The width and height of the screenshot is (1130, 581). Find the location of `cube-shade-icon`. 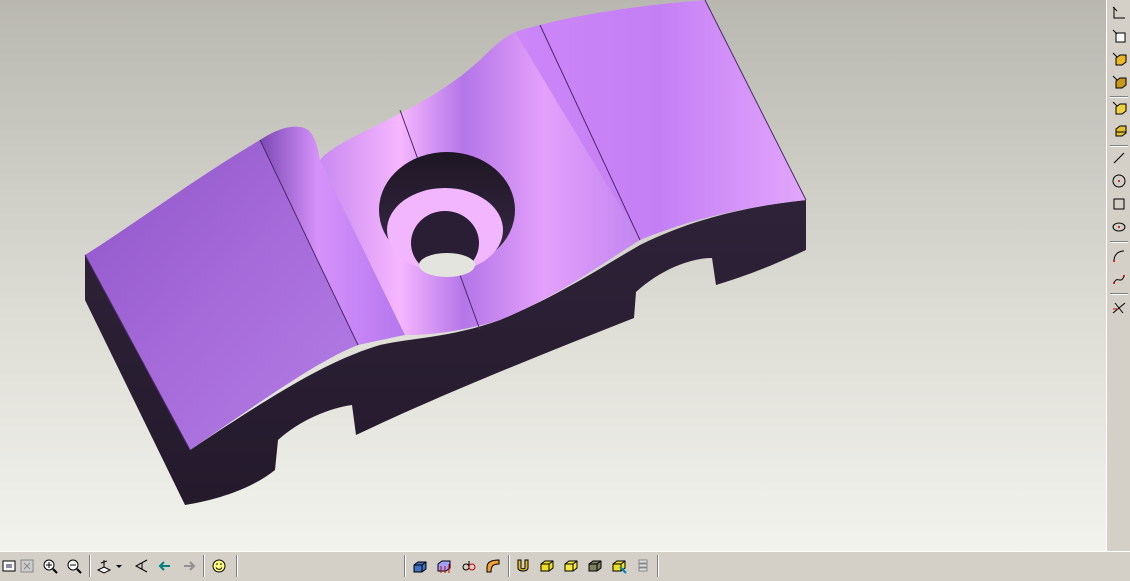

cube-shade-icon is located at coordinates (547, 566).